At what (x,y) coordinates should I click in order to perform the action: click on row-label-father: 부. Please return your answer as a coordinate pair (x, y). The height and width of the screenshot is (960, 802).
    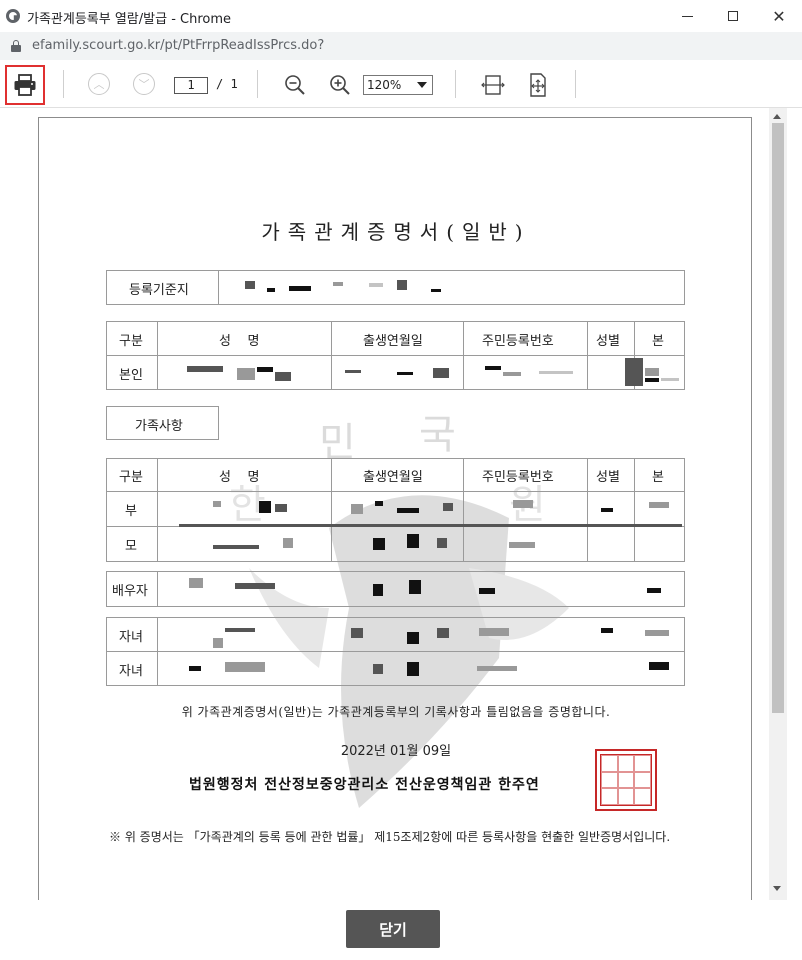
    Looking at the image, I should click on (131, 511).